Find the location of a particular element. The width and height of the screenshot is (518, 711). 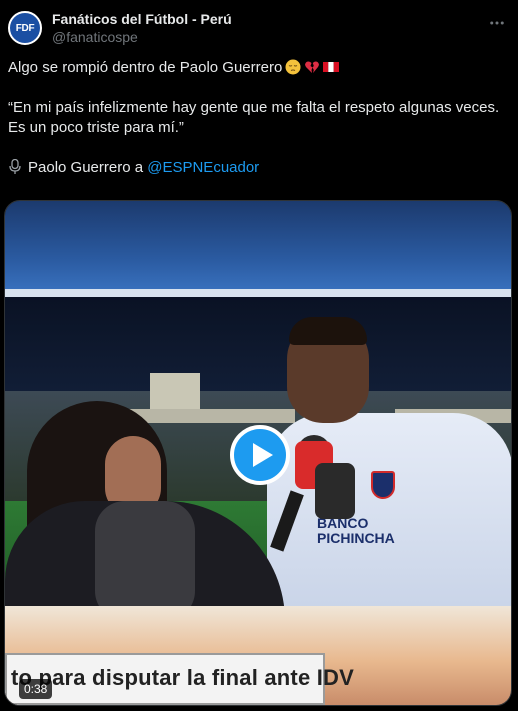

video-banner-line is located at coordinates (258, 293).